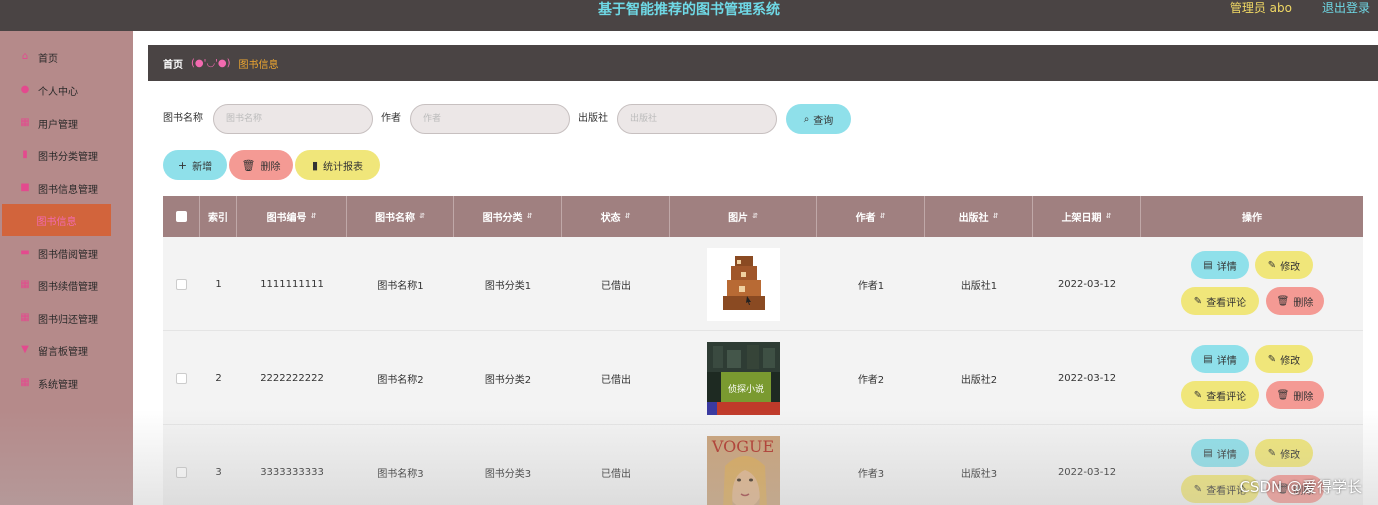 The width and height of the screenshot is (1378, 505). I want to click on book-cover-image: VOGUE, so click(743, 470).